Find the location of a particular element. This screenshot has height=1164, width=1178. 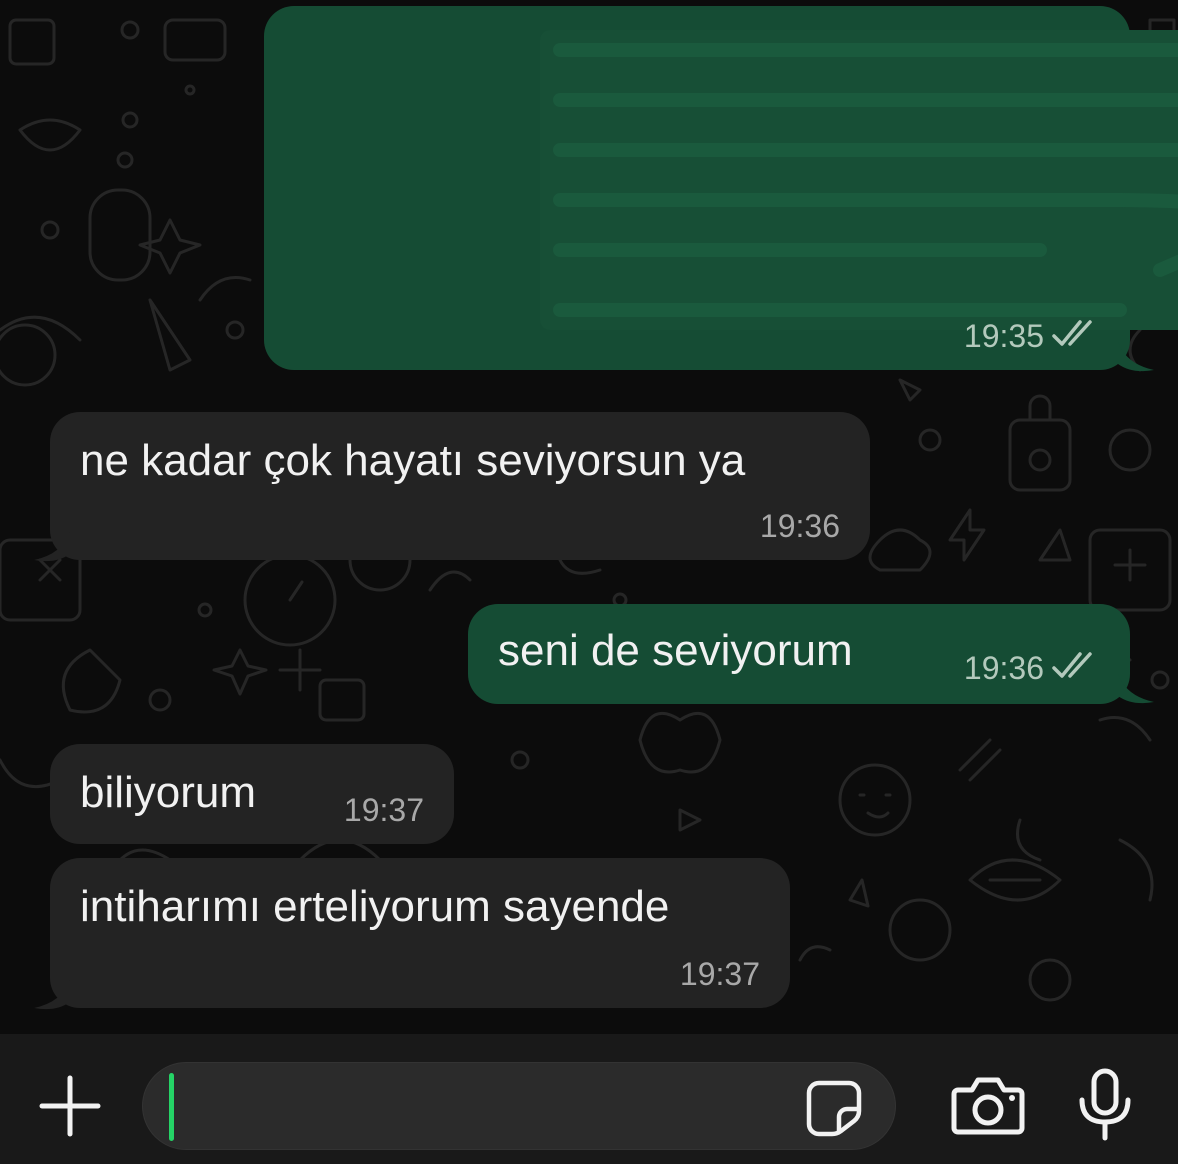

message-time: 19:35 is located at coordinates (1003, 336).